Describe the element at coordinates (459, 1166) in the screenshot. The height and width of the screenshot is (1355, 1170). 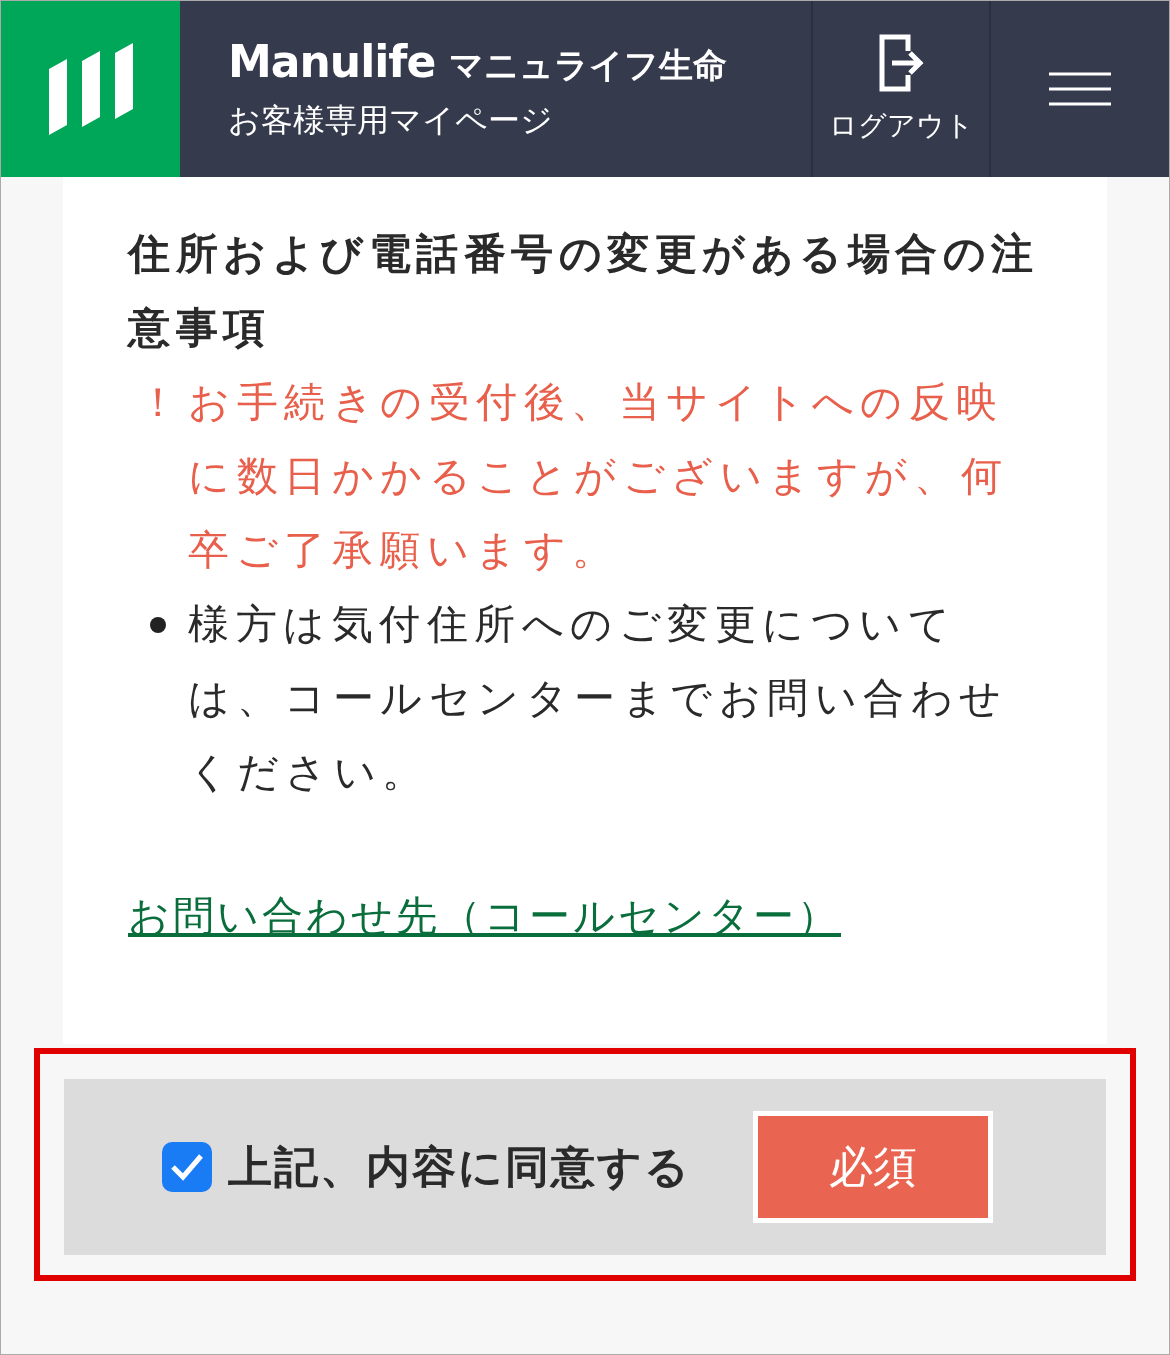
I see `agree-label: 上記、内容に同意する` at that location.